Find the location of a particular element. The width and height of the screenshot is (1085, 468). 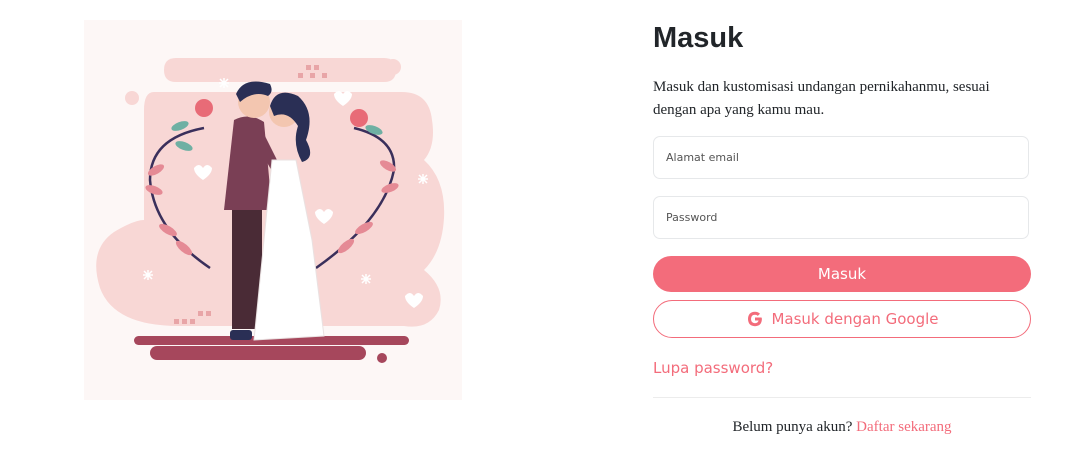

signup-prompt: Belum punya akun? Daftar sekarang is located at coordinates (842, 427).